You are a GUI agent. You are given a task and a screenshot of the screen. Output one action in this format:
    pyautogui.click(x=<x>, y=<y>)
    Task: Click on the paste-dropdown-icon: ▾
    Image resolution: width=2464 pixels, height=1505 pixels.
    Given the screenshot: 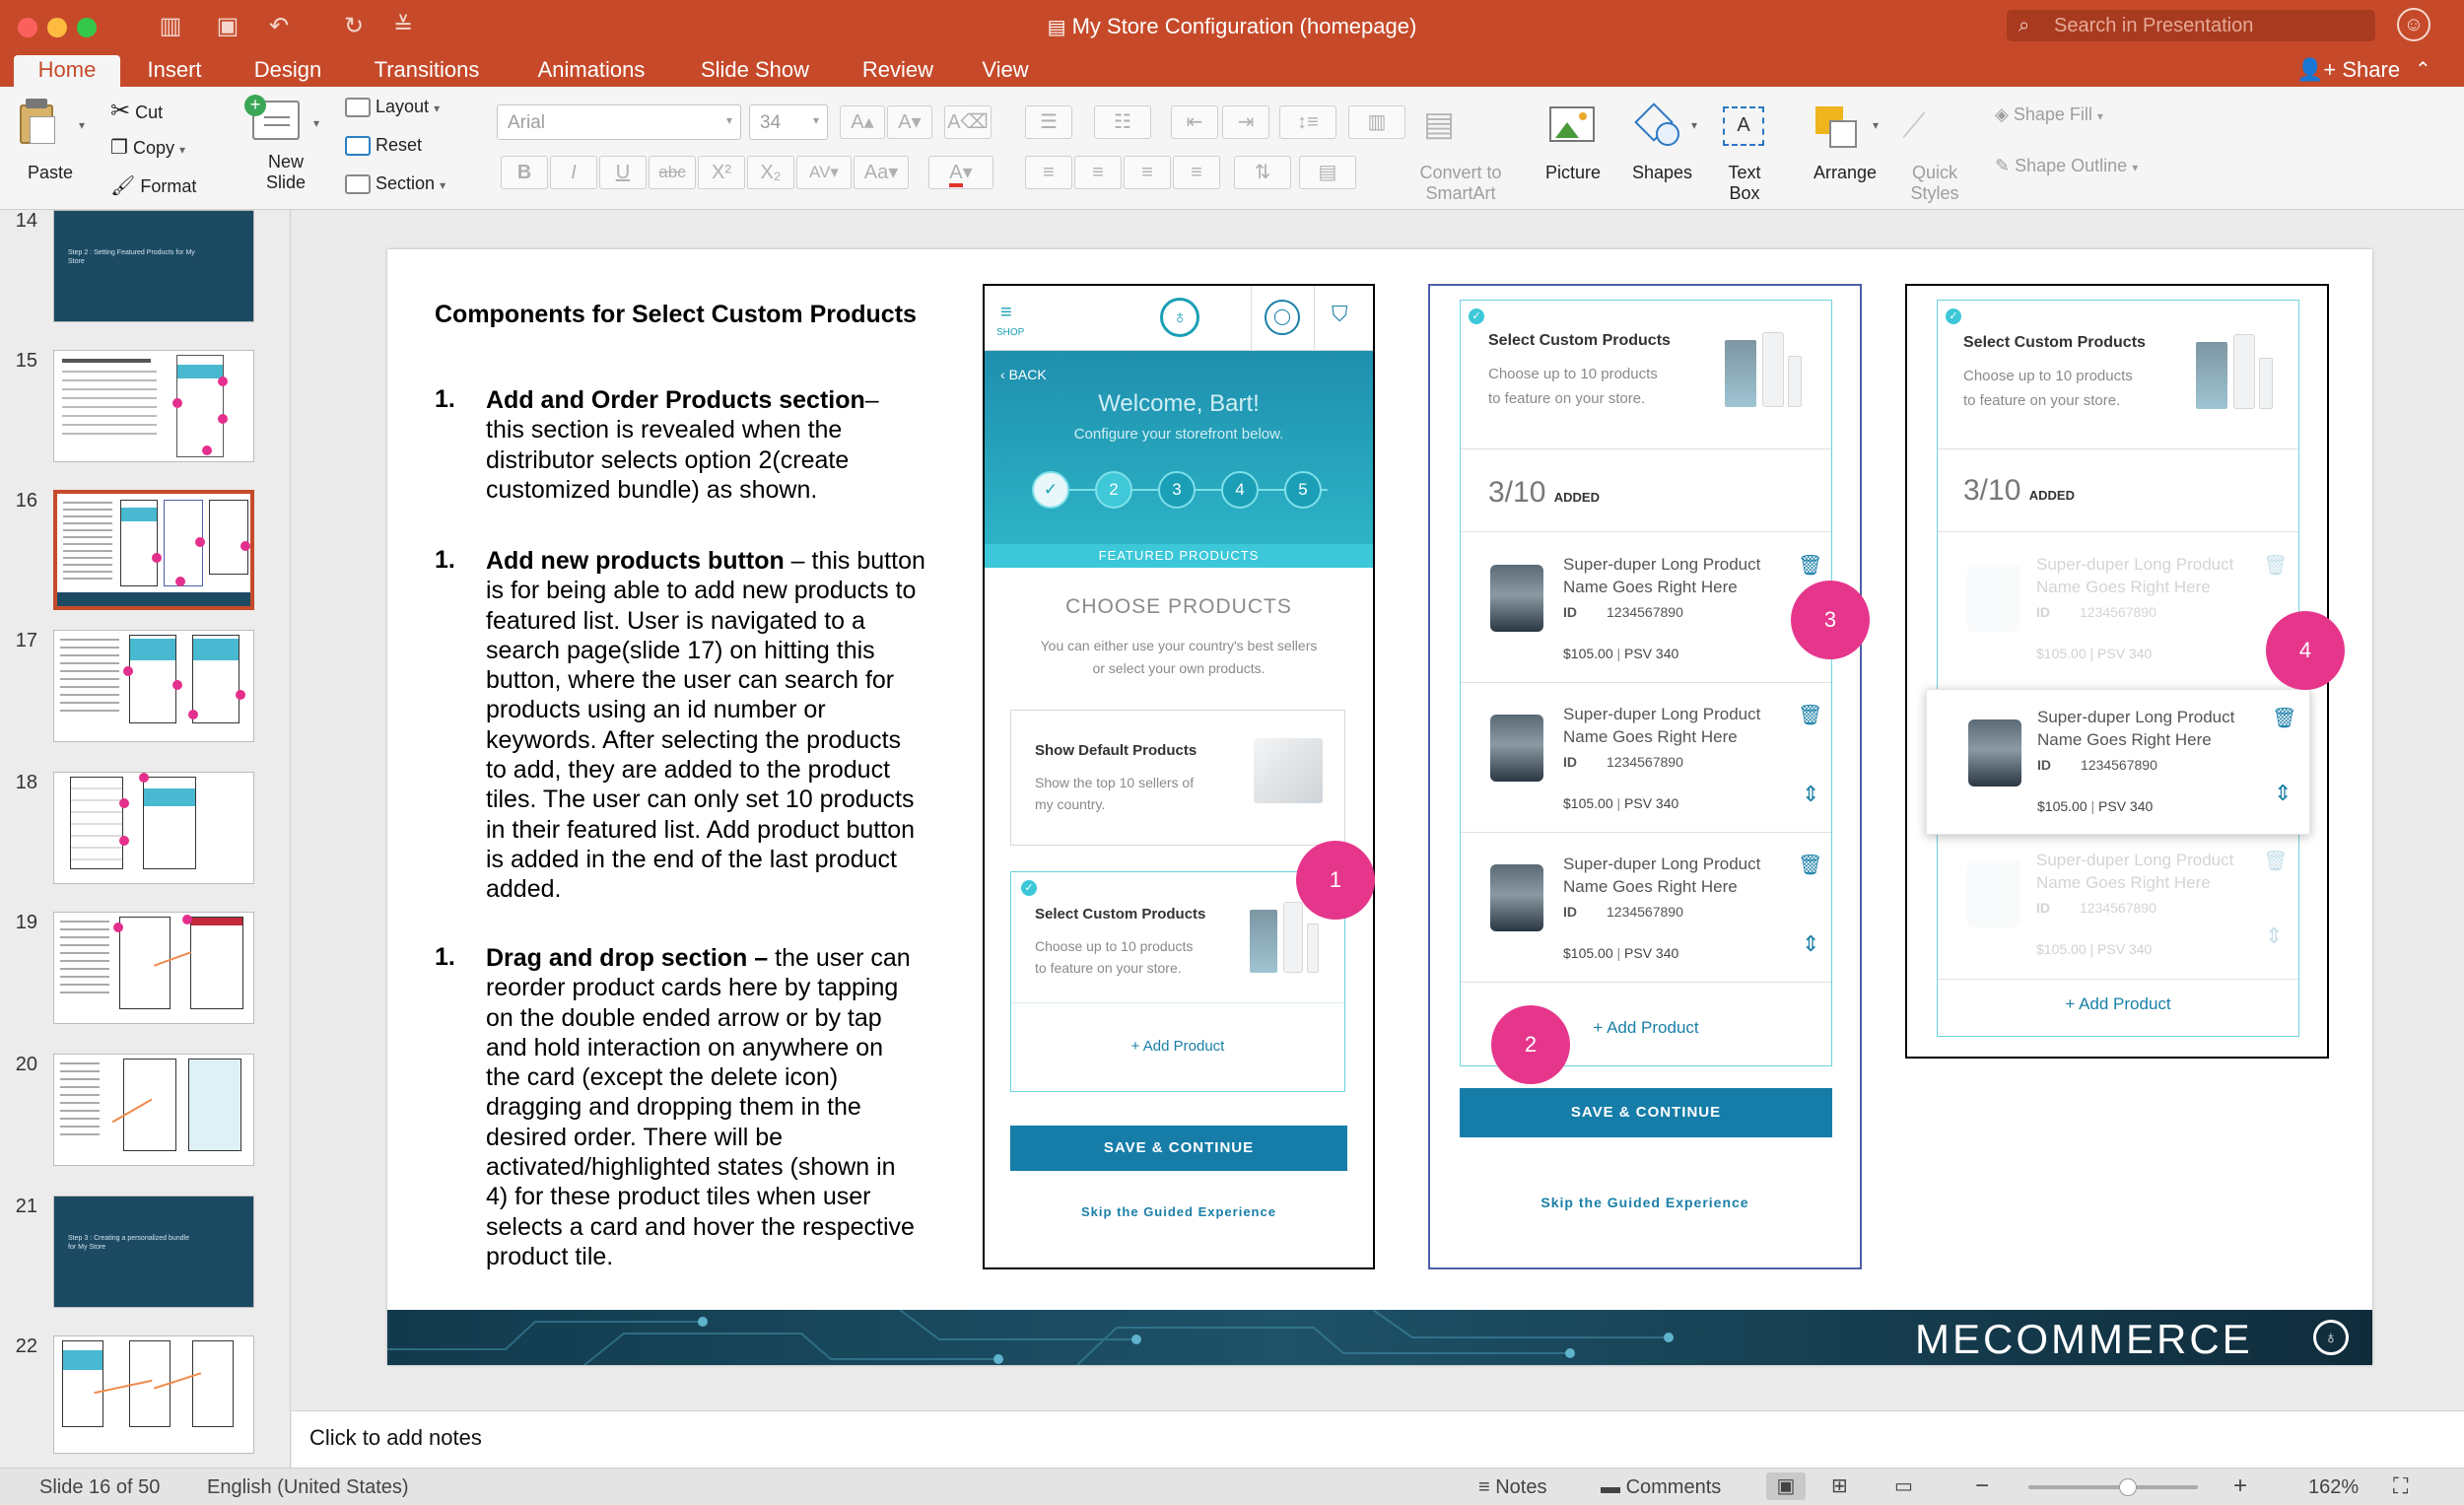 What is the action you would take?
    pyautogui.click(x=82, y=125)
    